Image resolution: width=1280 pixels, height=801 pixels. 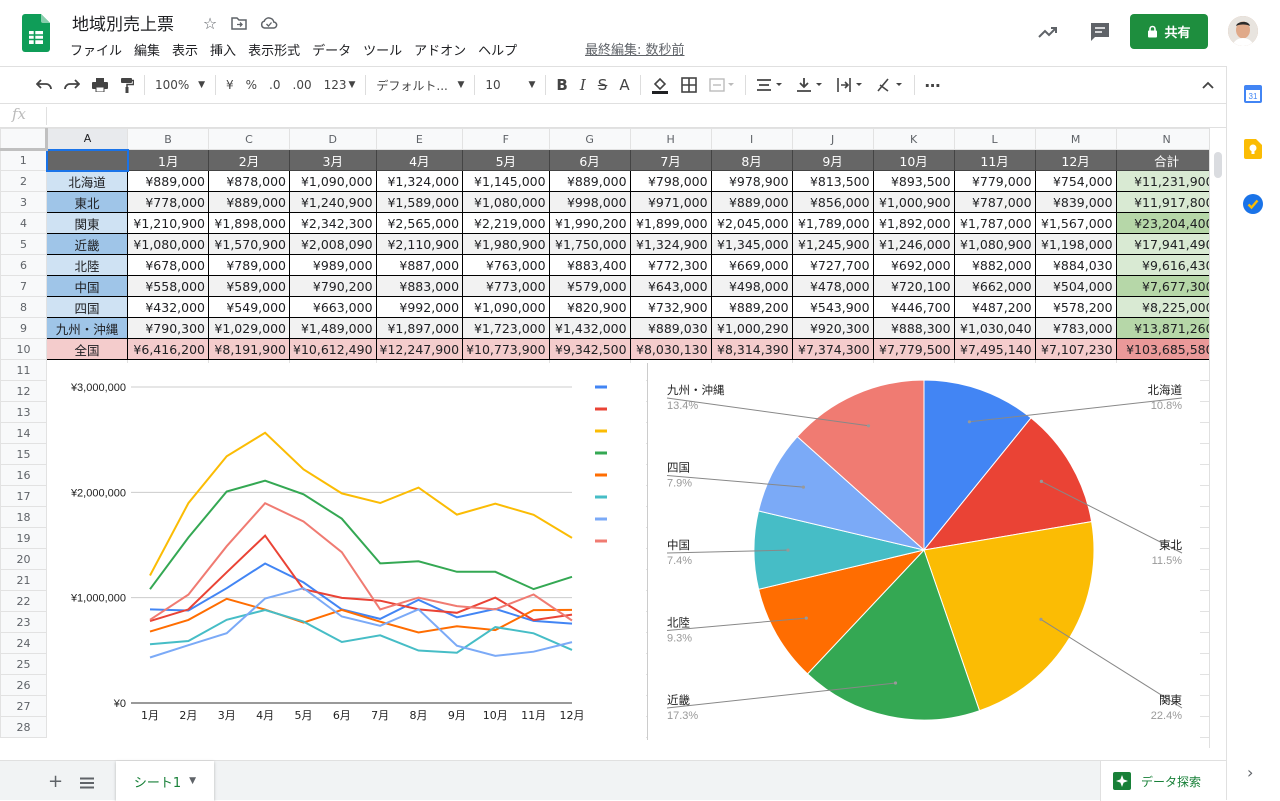 I want to click on cell: ¥1,892,000, so click(x=913, y=223).